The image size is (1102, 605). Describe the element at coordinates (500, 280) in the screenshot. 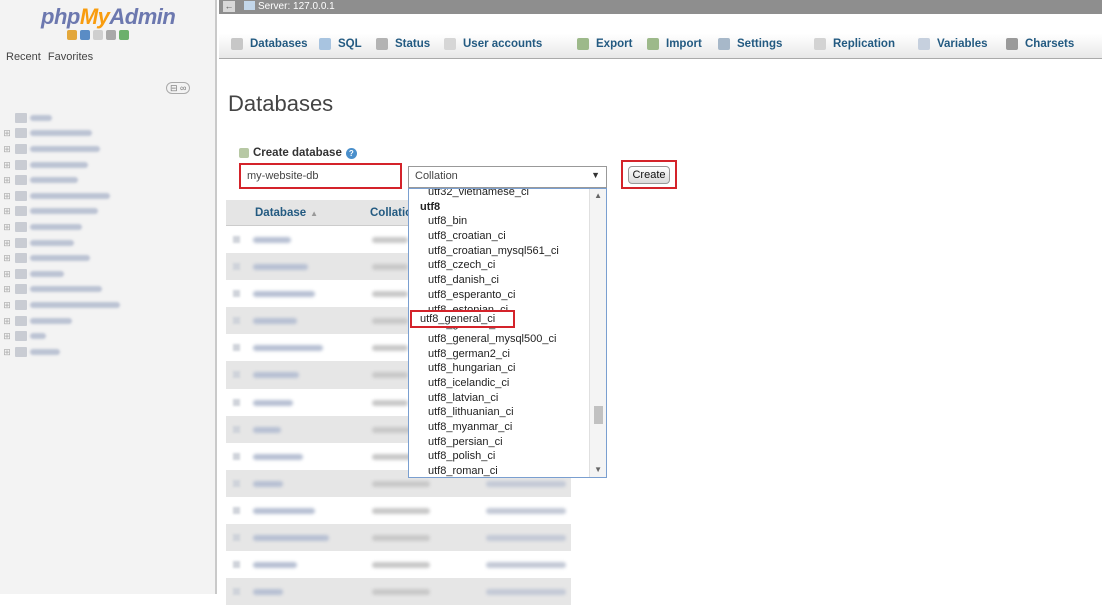

I see `collation-option: utf8_danish_ci` at that location.